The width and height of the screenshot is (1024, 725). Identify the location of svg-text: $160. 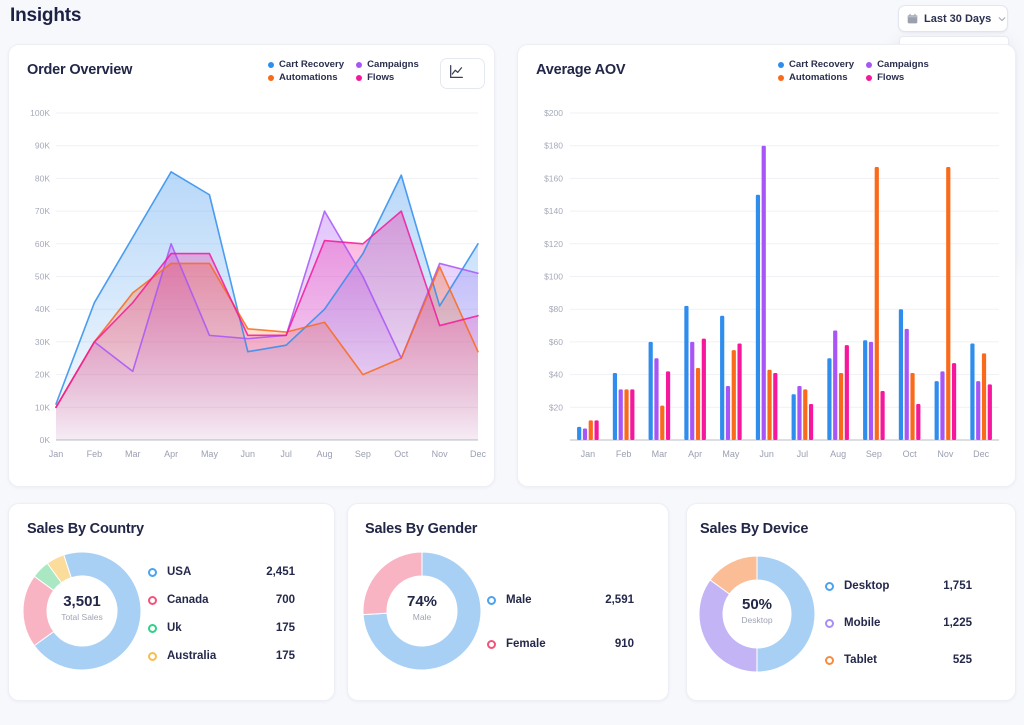
(553, 178).